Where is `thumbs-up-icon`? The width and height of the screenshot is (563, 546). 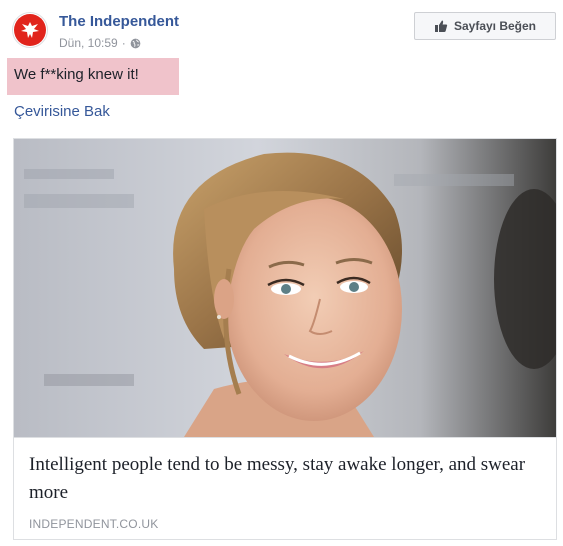
thumbs-up-icon is located at coordinates (441, 26).